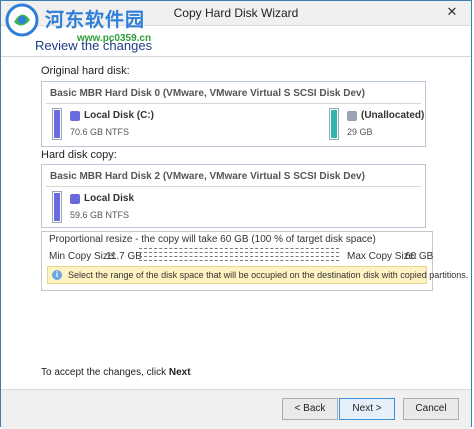  What do you see at coordinates (94, 45) in the screenshot?
I see `page-heading: Review the changes` at bounding box center [94, 45].